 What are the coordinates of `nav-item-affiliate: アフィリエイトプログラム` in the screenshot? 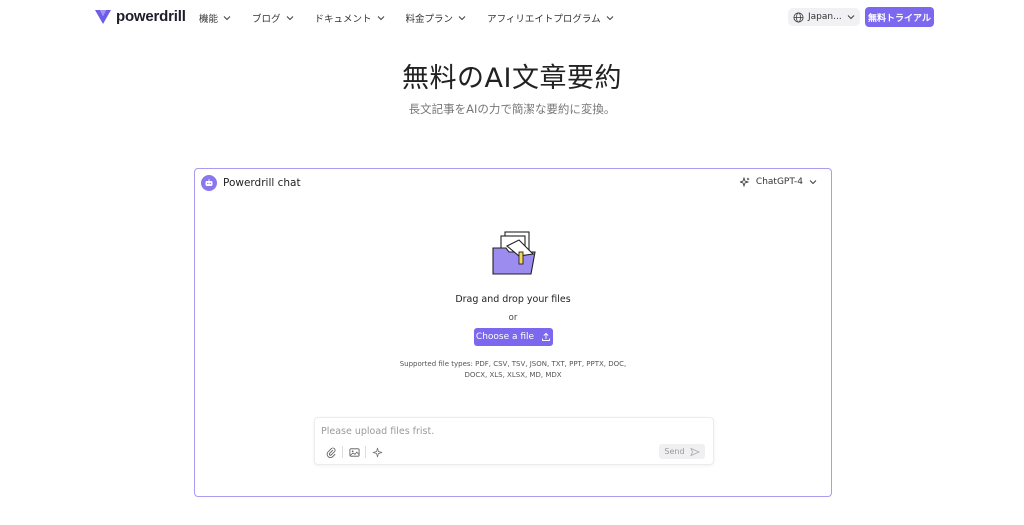 It's located at (550, 18).